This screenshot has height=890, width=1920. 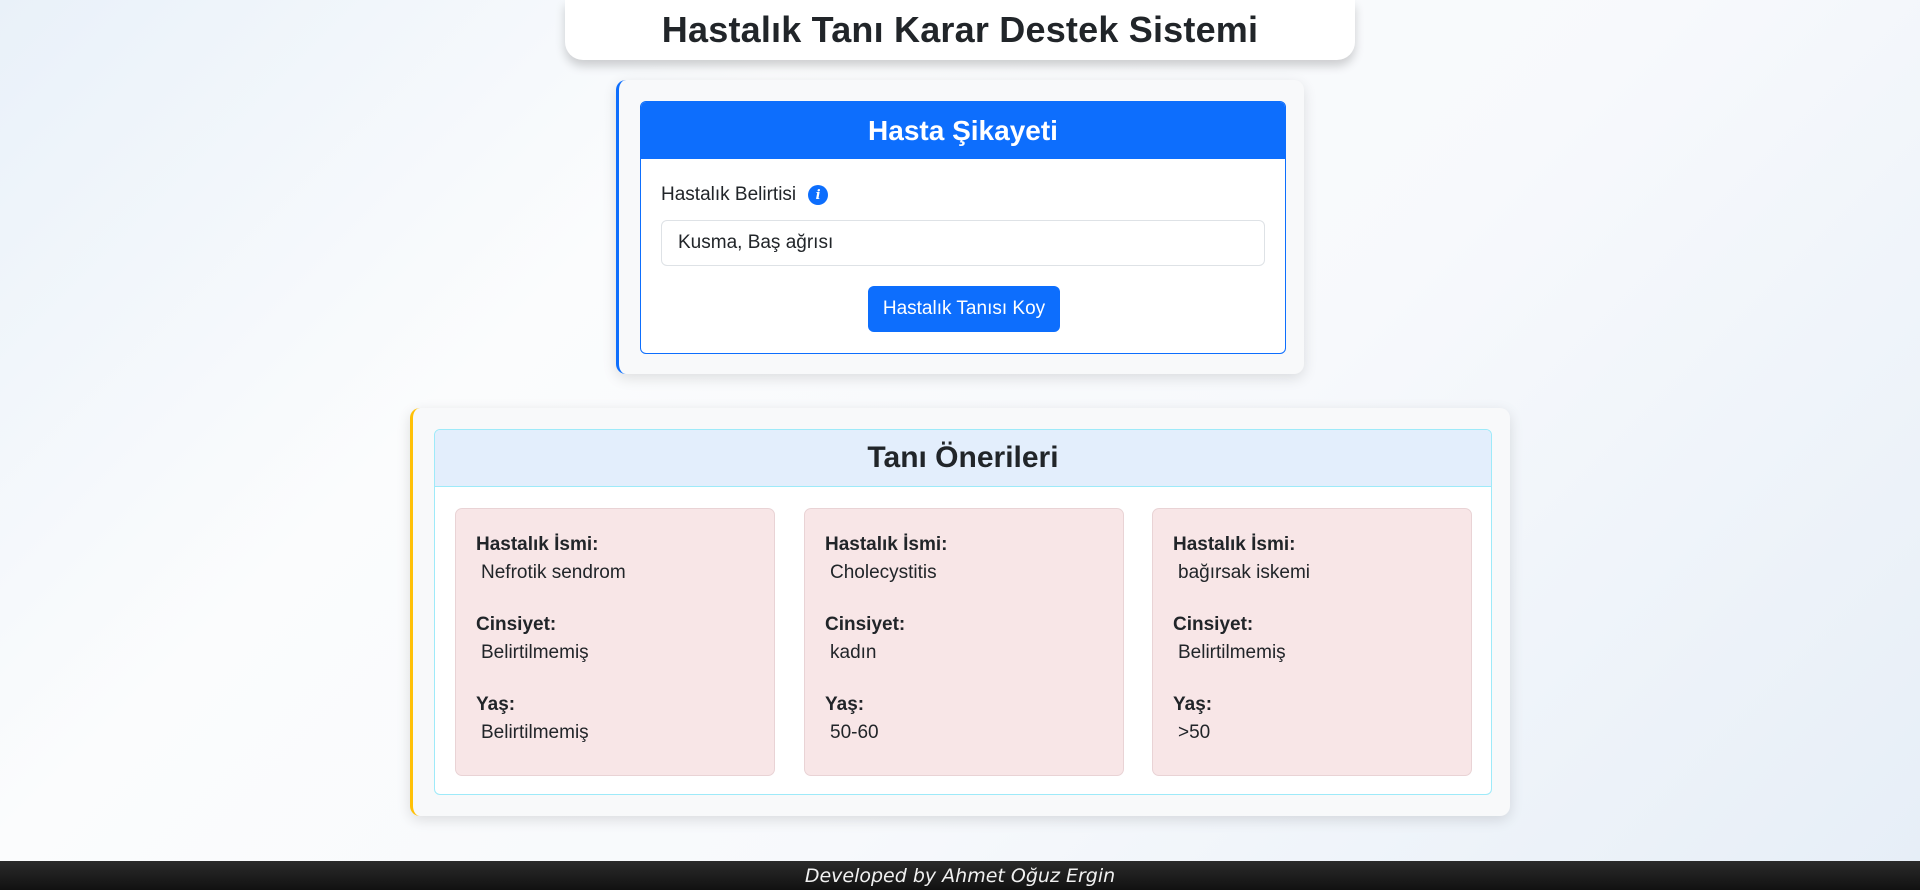 I want to click on results-card-header: Tanı Önerileri, so click(x=963, y=458).